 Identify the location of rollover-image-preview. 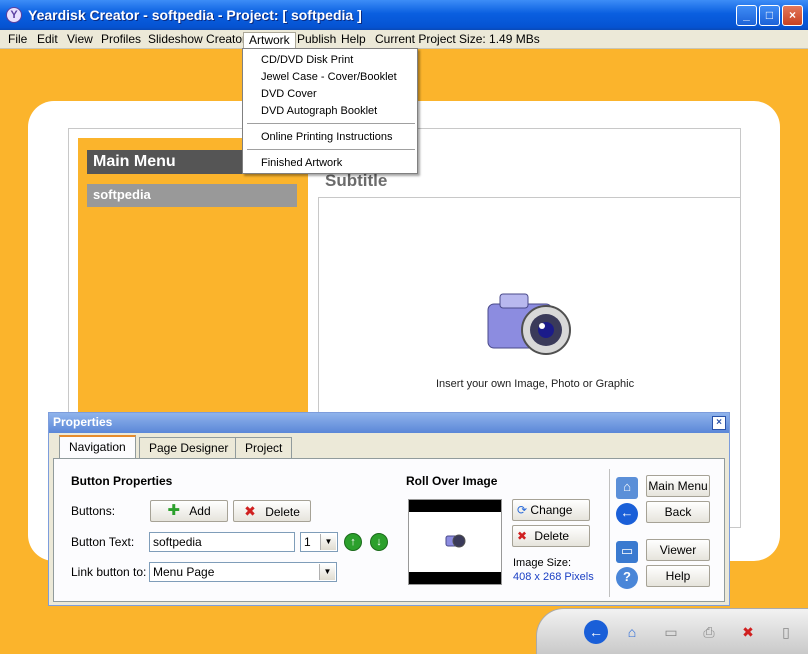
(455, 542).